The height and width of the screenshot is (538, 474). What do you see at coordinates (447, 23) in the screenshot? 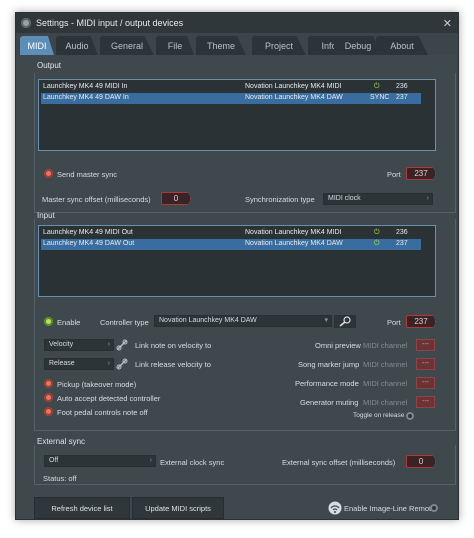
I see `close-button: ✕` at bounding box center [447, 23].